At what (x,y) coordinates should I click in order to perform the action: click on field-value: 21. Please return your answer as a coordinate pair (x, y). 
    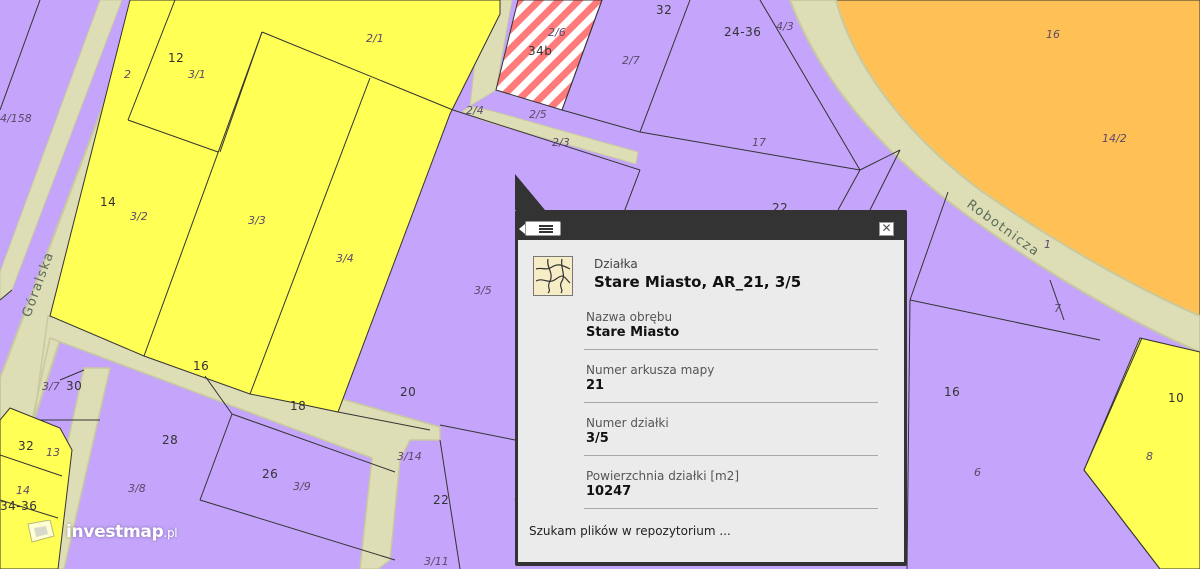
    Looking at the image, I should click on (595, 385).